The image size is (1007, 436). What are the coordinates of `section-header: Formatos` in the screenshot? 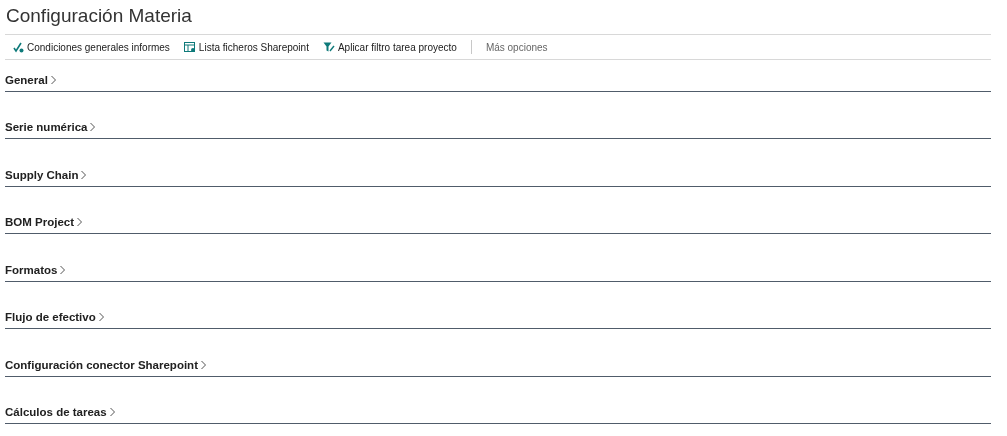 It's located at (36, 272).